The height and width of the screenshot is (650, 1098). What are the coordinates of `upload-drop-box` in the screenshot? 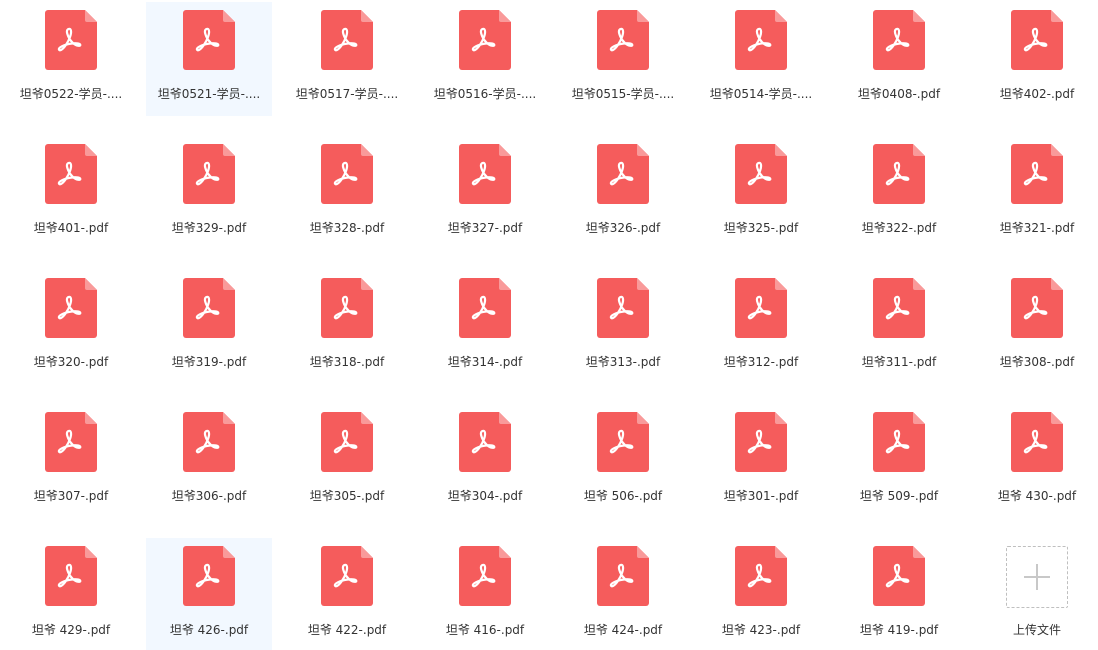 It's located at (1037, 577).